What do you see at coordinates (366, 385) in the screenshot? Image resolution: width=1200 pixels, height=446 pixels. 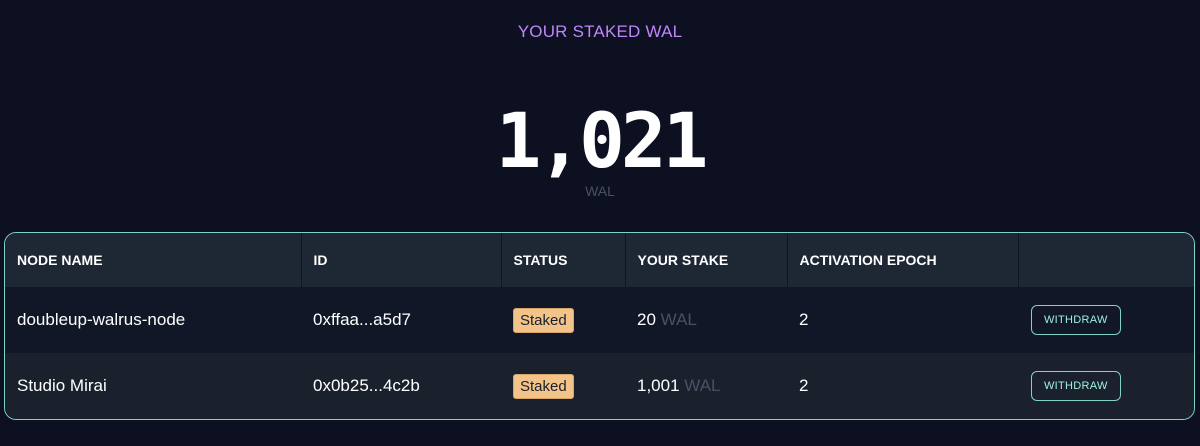 I see `node-id-cell: 0x0b25...4c2b` at bounding box center [366, 385].